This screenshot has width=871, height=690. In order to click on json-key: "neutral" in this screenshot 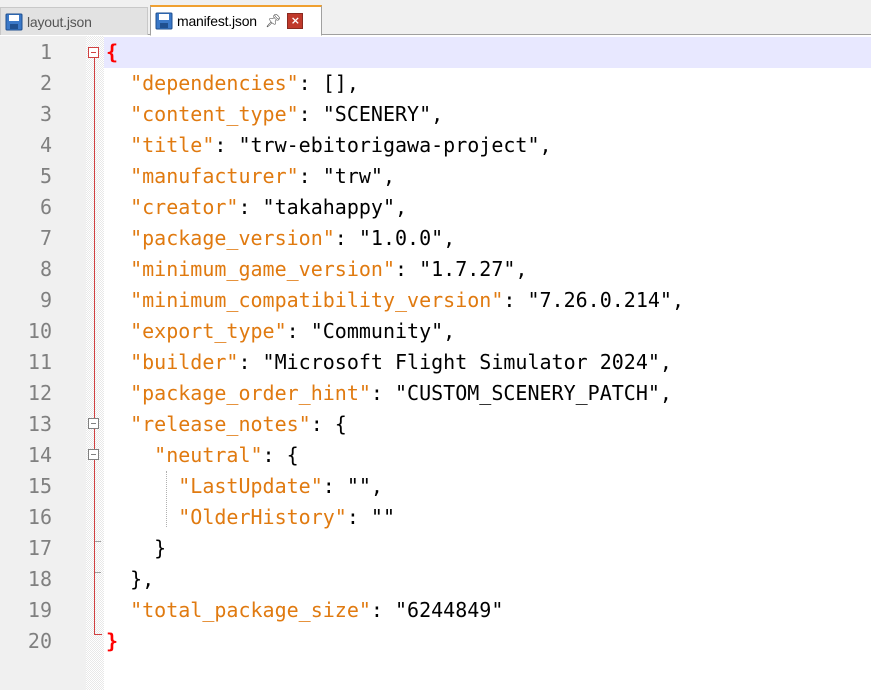, I will do `click(208, 455)`.